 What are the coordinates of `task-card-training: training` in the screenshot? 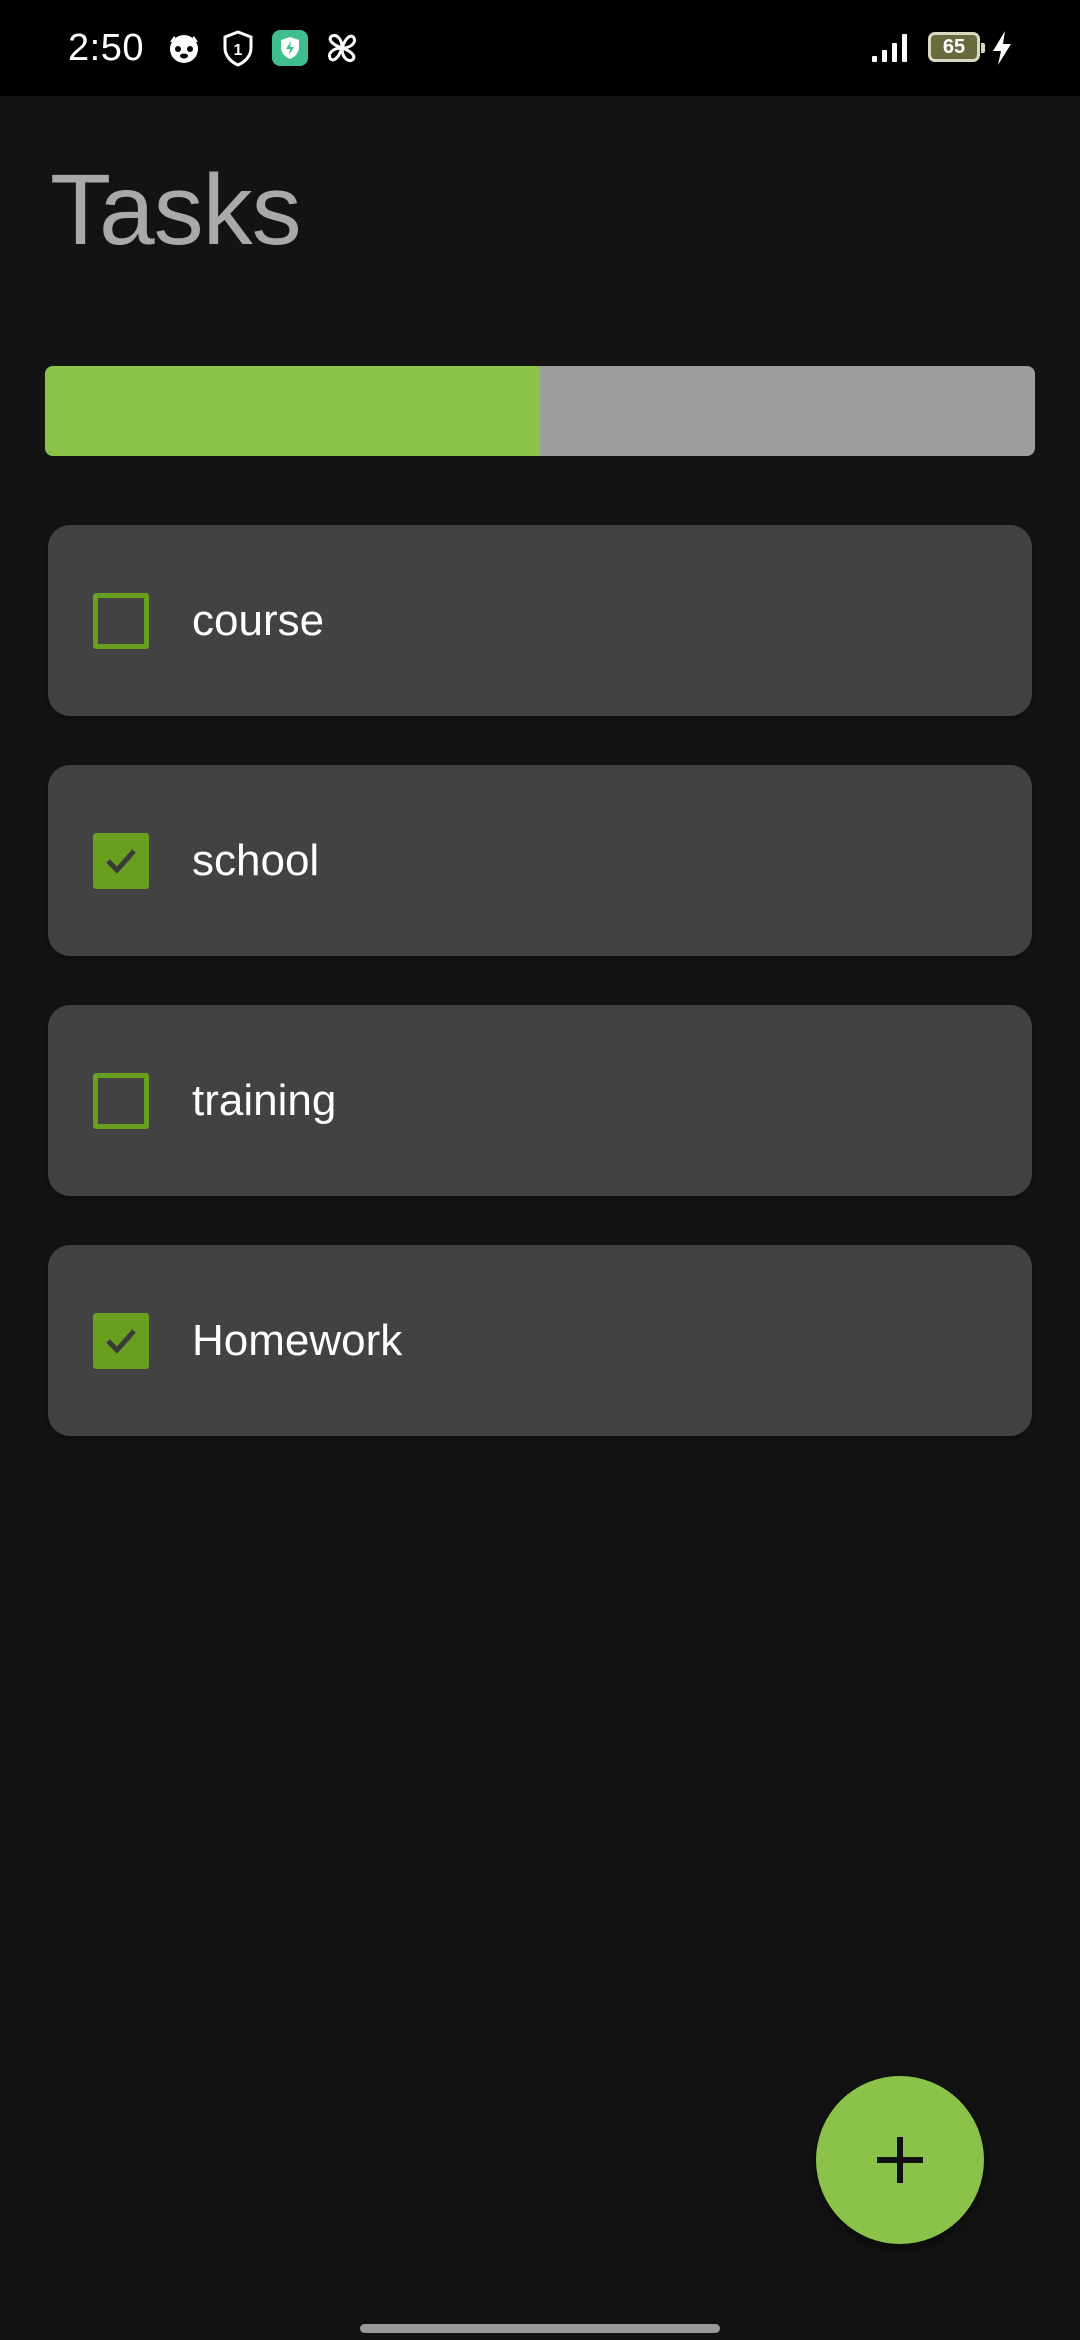 It's located at (540, 1100).